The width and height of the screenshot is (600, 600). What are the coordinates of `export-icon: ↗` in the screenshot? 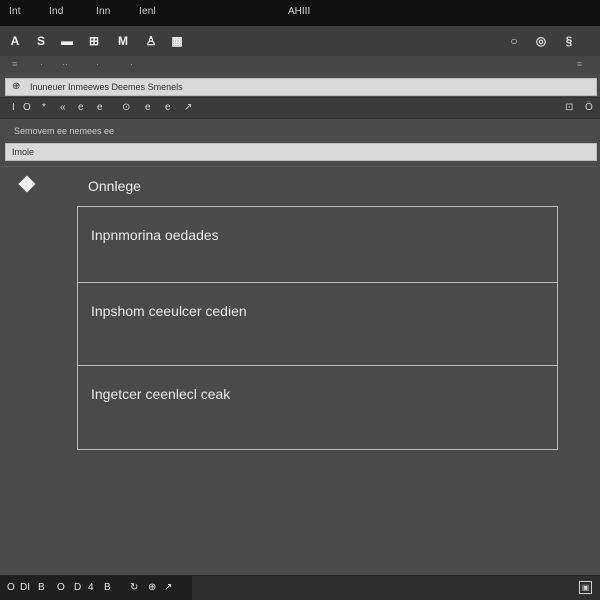 It's located at (188, 107).